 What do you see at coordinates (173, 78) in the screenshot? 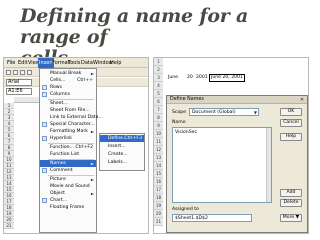
I see `cell-month: June` at bounding box center [173, 78].